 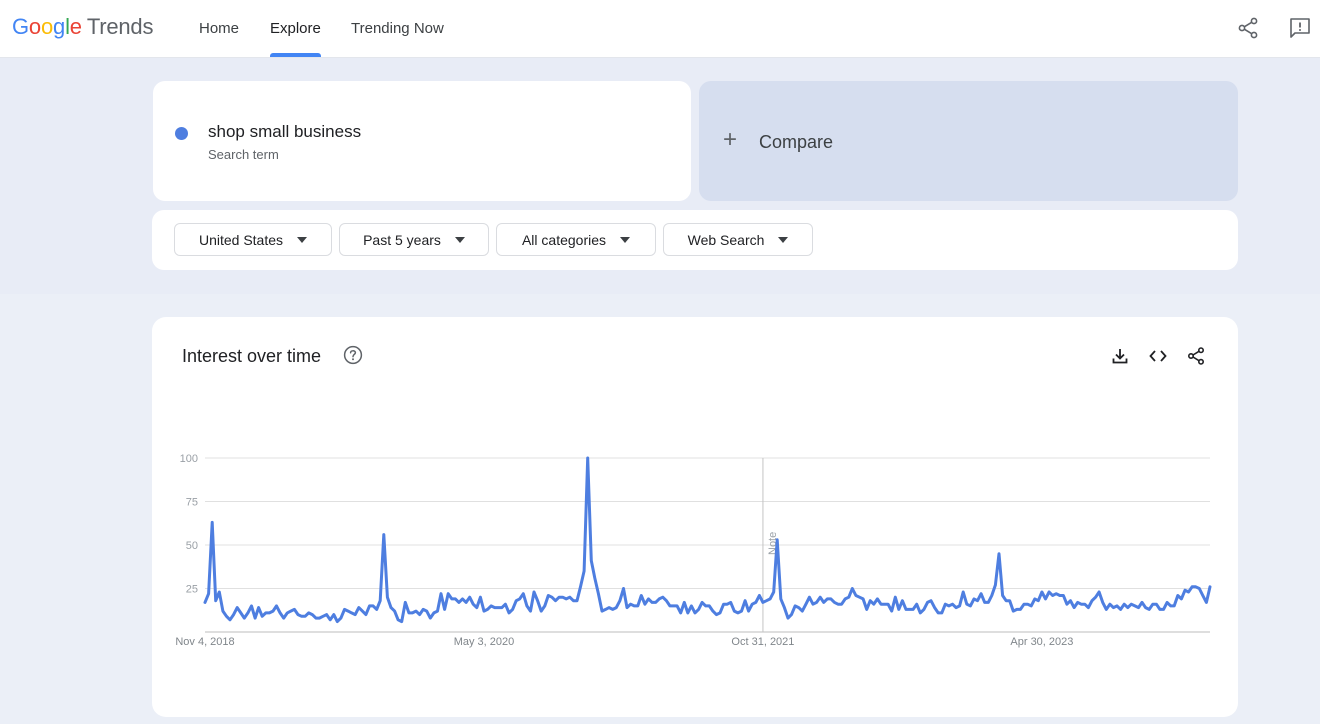 I want to click on y-tick-label: 75, so click(x=192, y=503).